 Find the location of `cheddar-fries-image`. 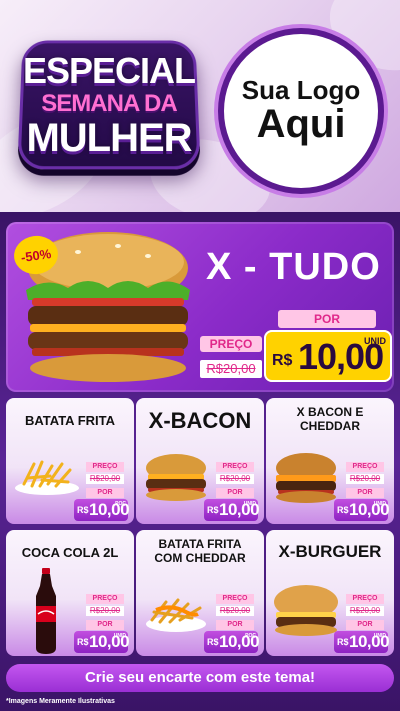

cheddar-fries-image is located at coordinates (176, 615).